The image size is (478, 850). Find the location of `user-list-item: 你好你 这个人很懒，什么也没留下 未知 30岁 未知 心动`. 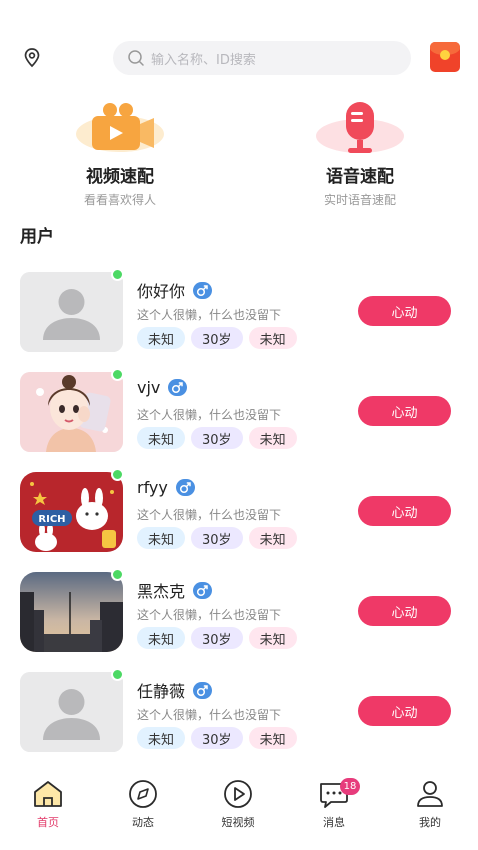

user-list-item: 你好你 这个人很懒，什么也没留下 未知 30岁 未知 心动 is located at coordinates (239, 320).